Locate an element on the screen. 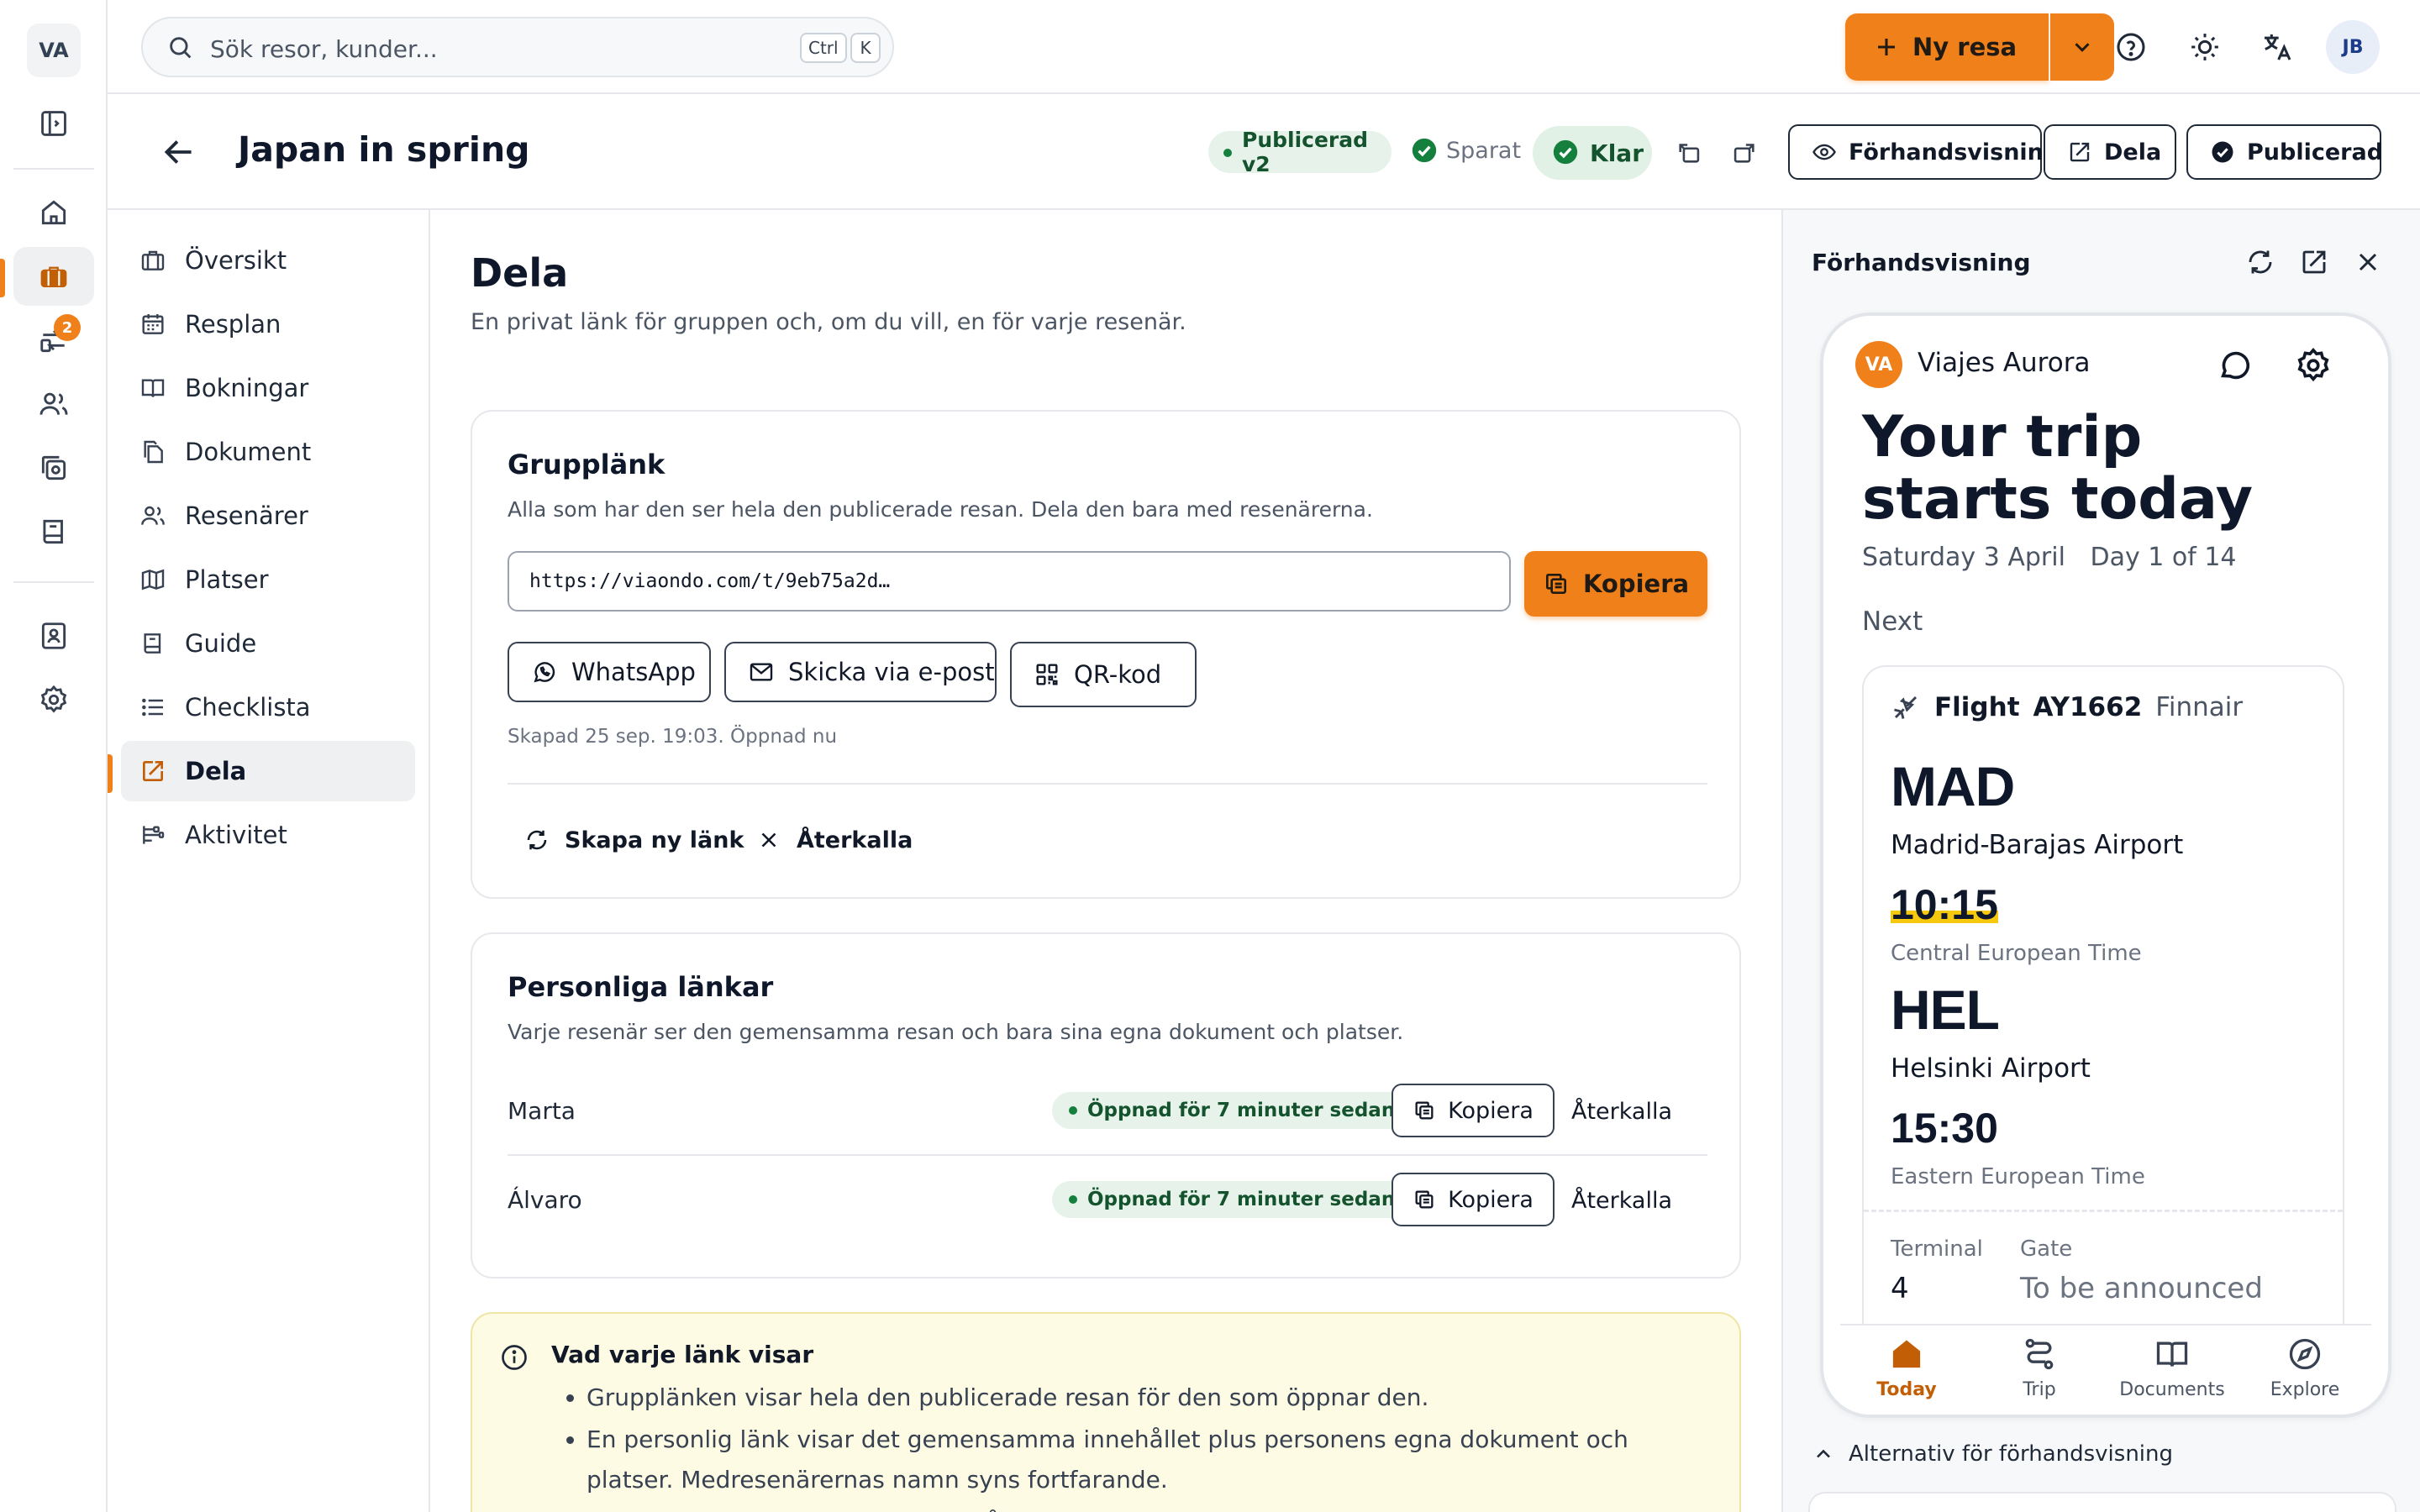 Image resolution: width=2420 pixels, height=1512 pixels. tab-trip: Trip is located at coordinates (2040, 1368).